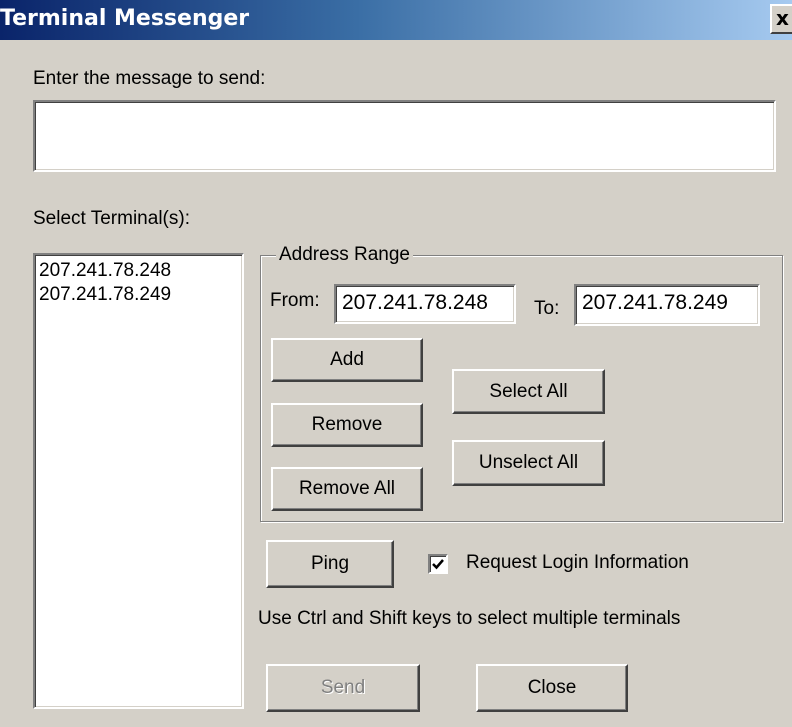  Describe the element at coordinates (344, 255) in the screenshot. I see `address-range-legend: Address Range` at that location.